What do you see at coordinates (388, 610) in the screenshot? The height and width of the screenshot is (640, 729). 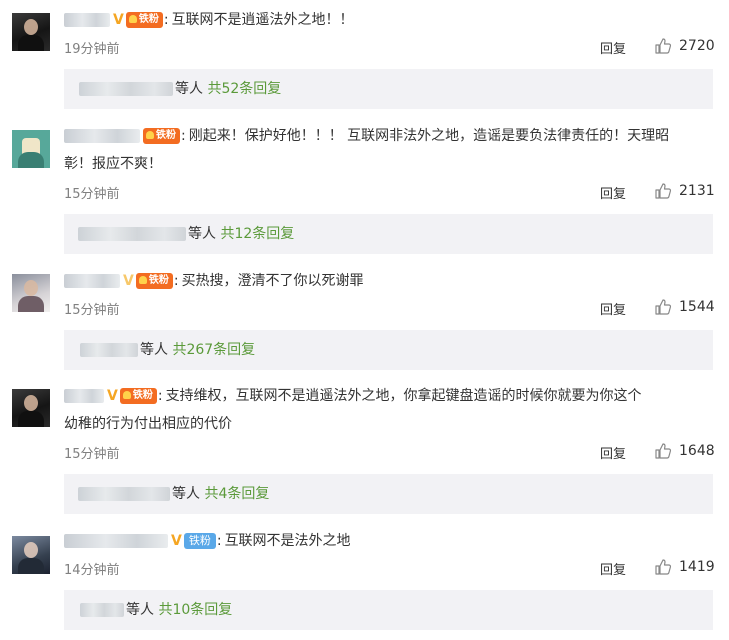 I see `reply-summary: 等人 共10条回复` at bounding box center [388, 610].